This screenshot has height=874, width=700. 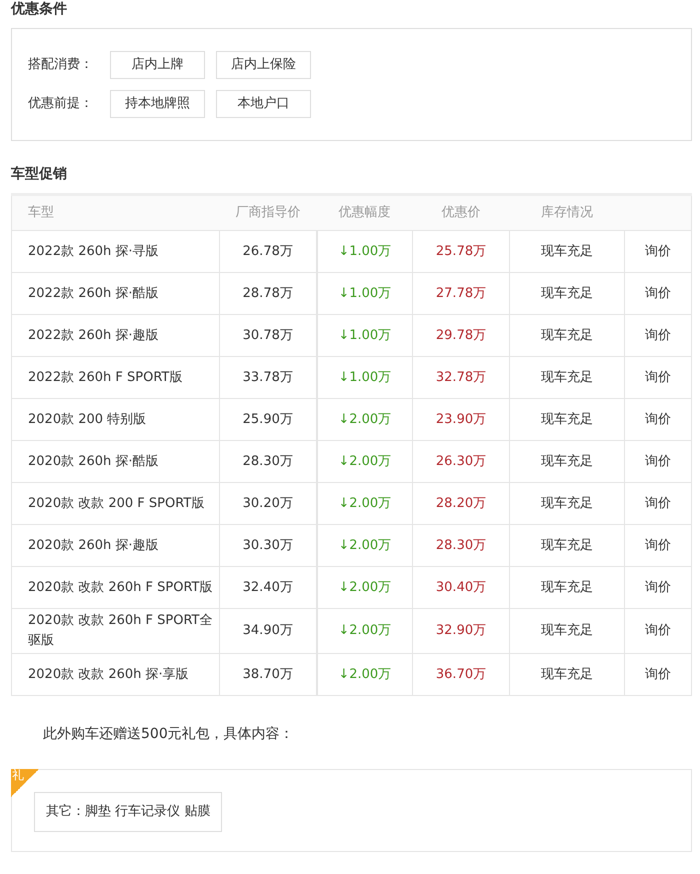 I want to click on gift-tag: 其它：脚垫 行车记录仪 贴膜, so click(x=128, y=812).